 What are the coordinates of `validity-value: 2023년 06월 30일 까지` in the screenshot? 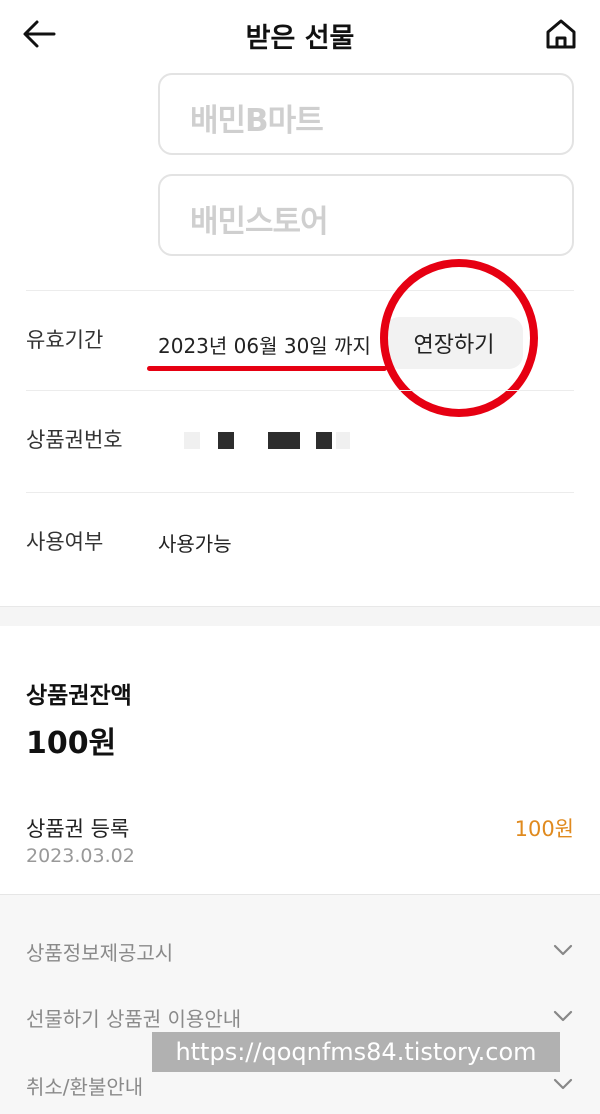 It's located at (264, 346).